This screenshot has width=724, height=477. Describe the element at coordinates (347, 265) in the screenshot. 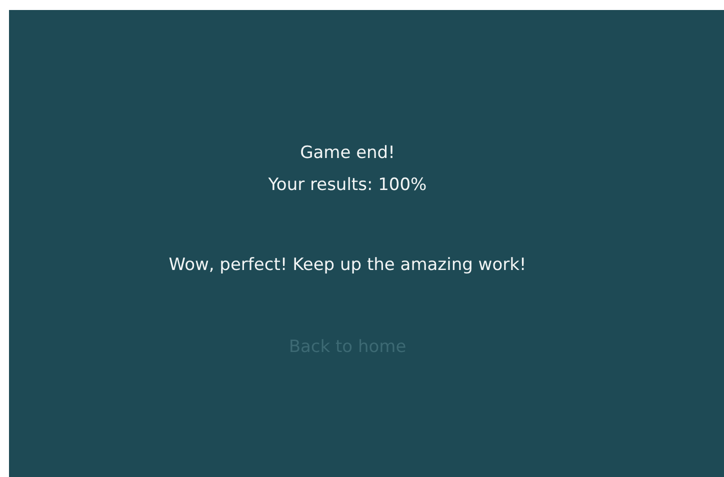

I see `feedback-message: Wow, perfect! Keep up the amazing work!` at that location.